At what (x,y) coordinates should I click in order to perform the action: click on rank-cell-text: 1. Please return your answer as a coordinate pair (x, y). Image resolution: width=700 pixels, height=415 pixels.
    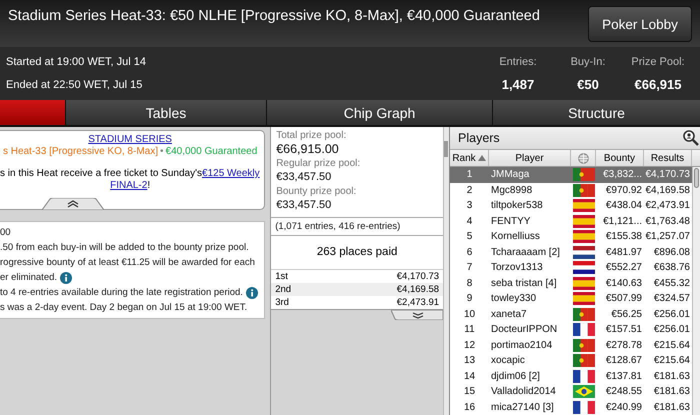
    Looking at the image, I should click on (470, 174).